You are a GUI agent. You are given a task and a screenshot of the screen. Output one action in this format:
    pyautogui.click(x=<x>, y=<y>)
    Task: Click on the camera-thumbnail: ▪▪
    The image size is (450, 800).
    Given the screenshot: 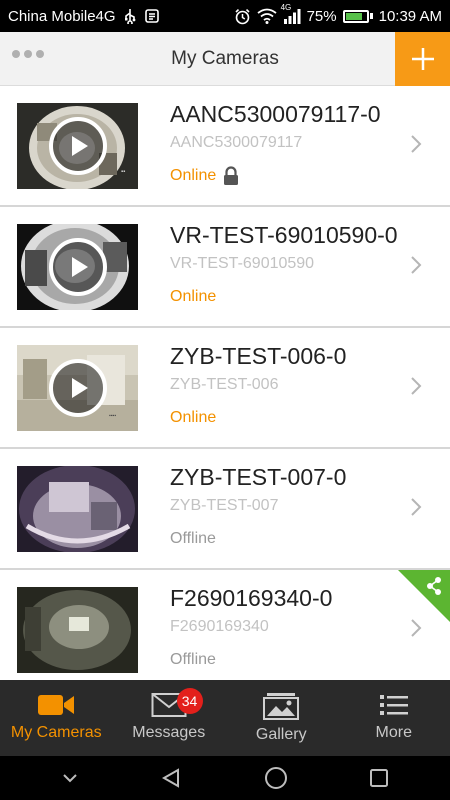 What is the action you would take?
    pyautogui.click(x=77, y=146)
    